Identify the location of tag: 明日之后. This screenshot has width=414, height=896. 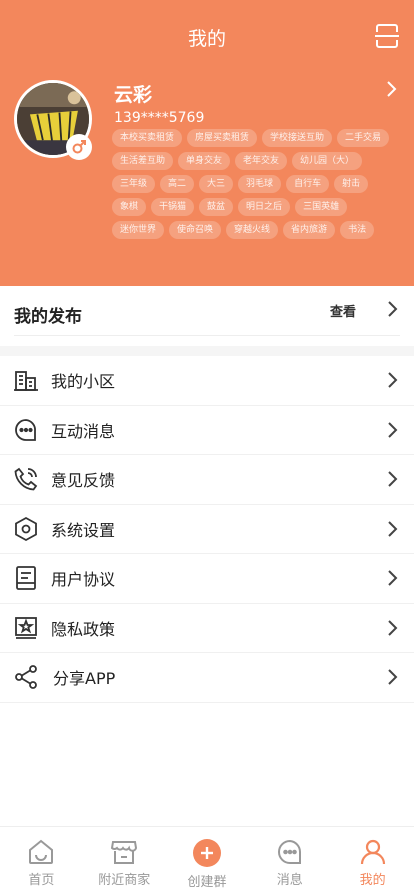
(264, 207).